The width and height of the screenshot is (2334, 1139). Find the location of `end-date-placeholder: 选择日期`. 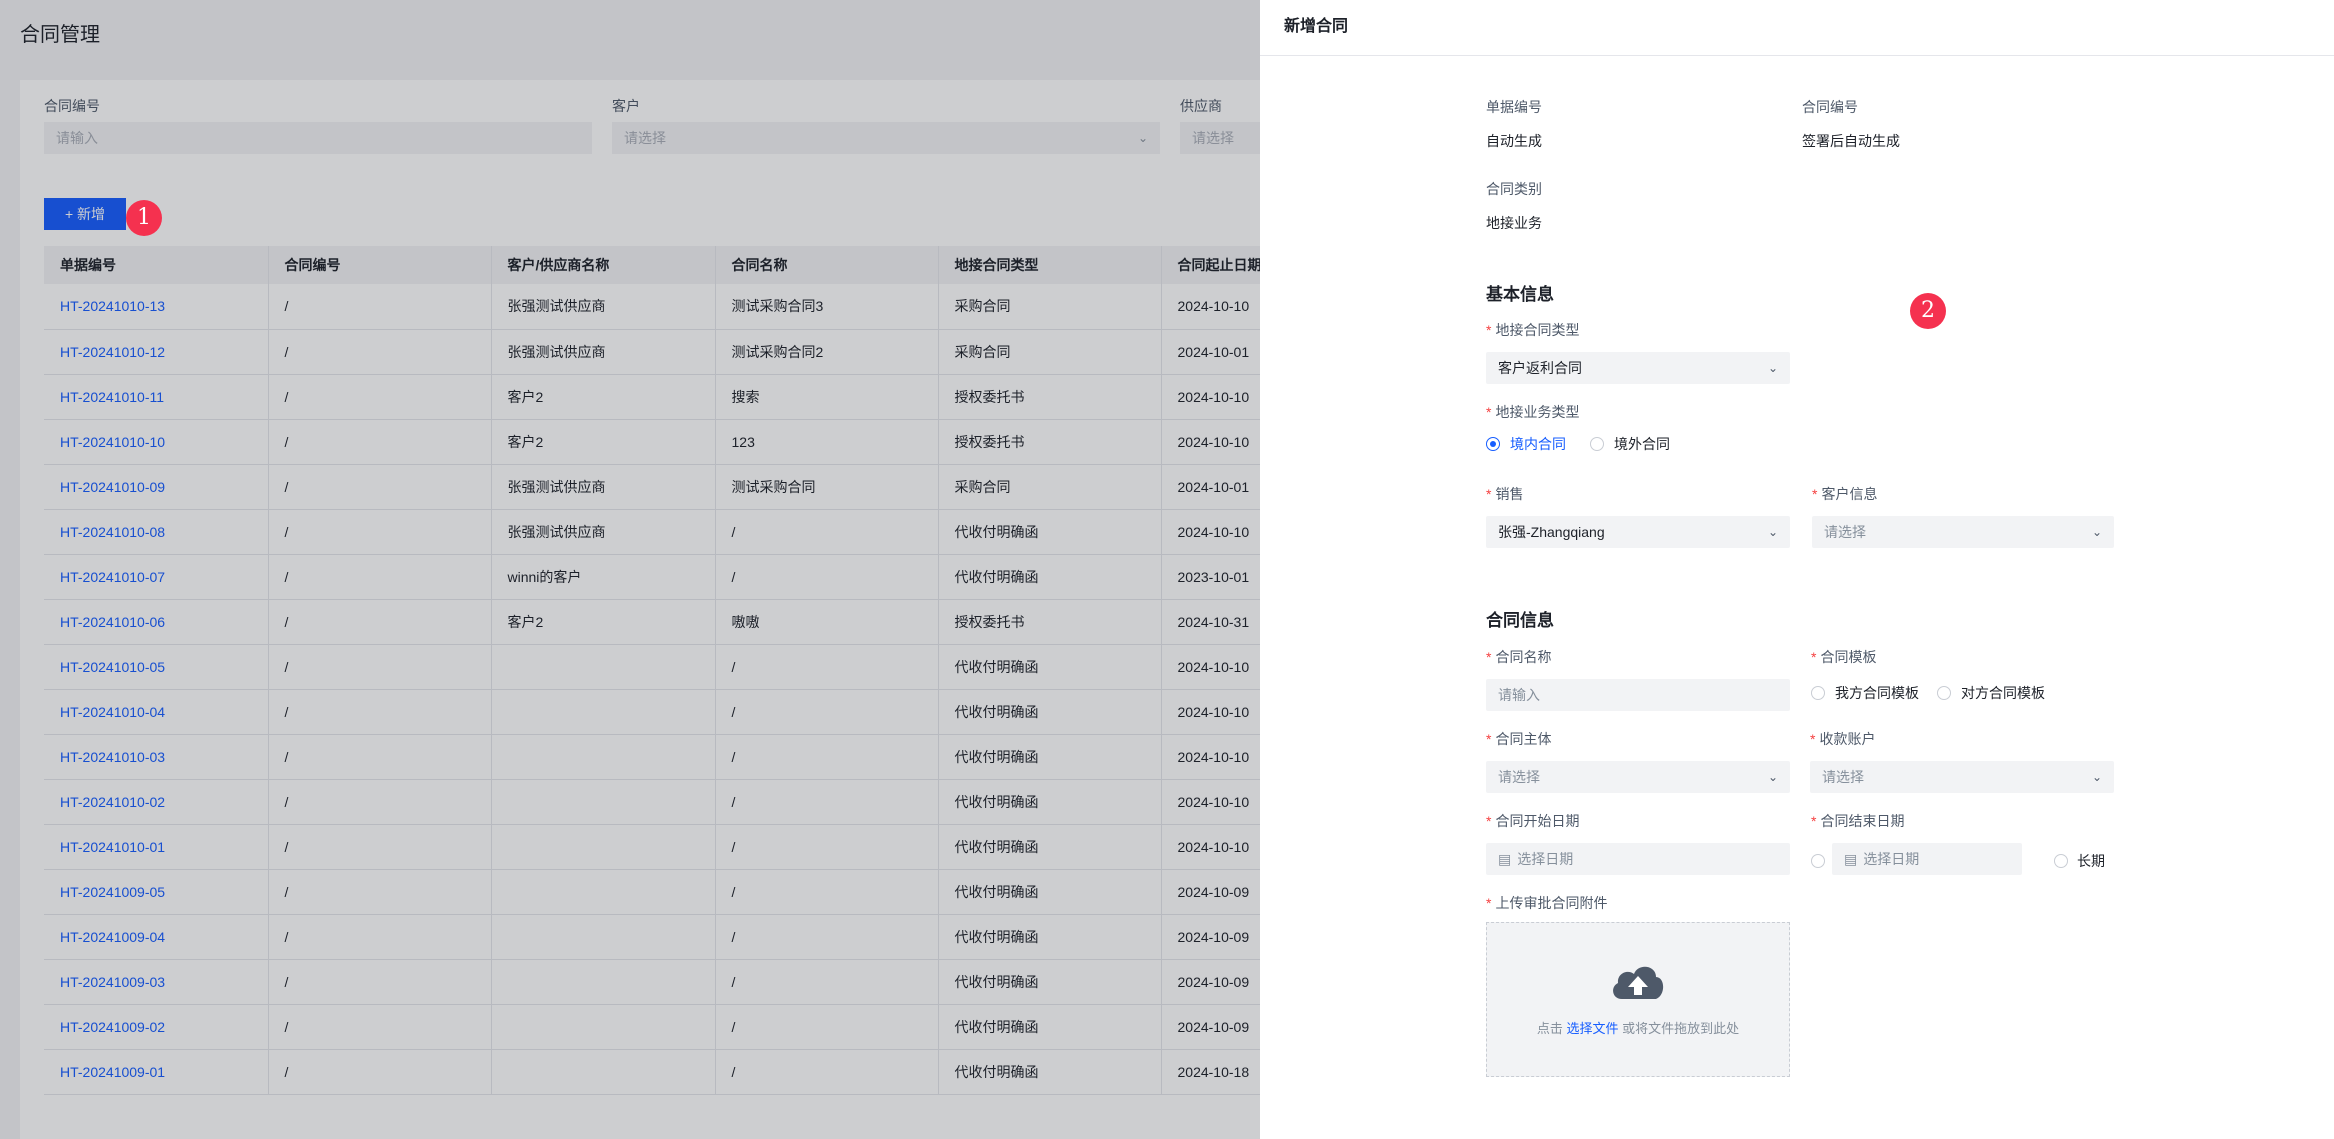

end-date-placeholder: 选择日期 is located at coordinates (1891, 859).